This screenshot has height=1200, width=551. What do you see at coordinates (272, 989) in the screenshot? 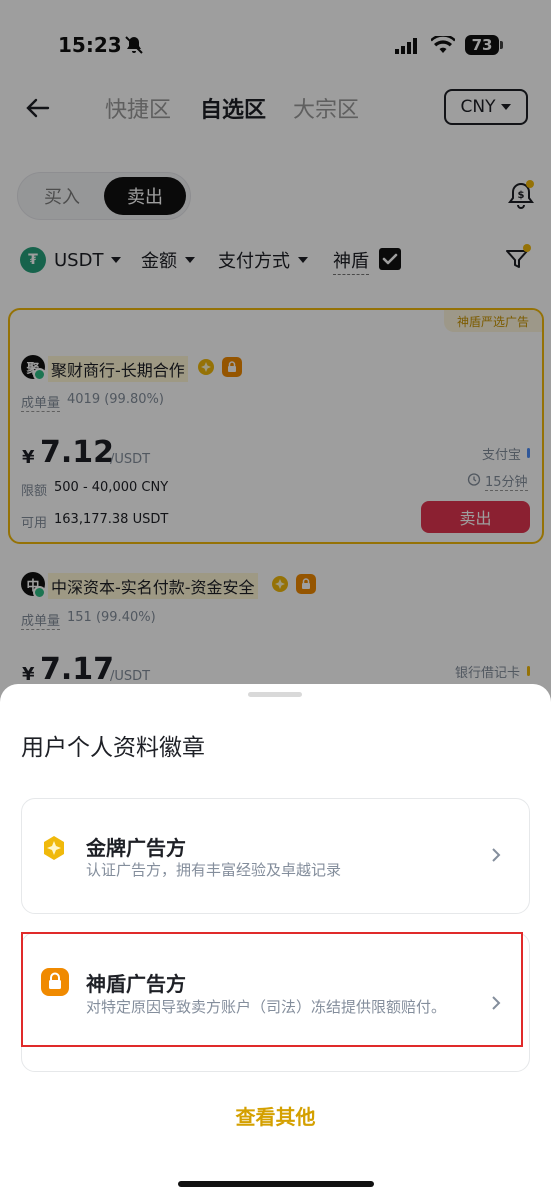
I see `highlight-box` at bounding box center [272, 989].